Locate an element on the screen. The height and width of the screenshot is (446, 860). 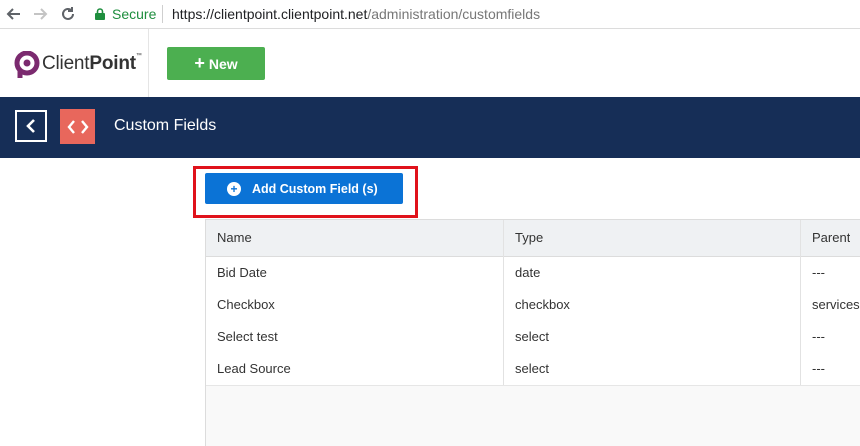
table-row: Bid Date date --- is located at coordinates (533, 273).